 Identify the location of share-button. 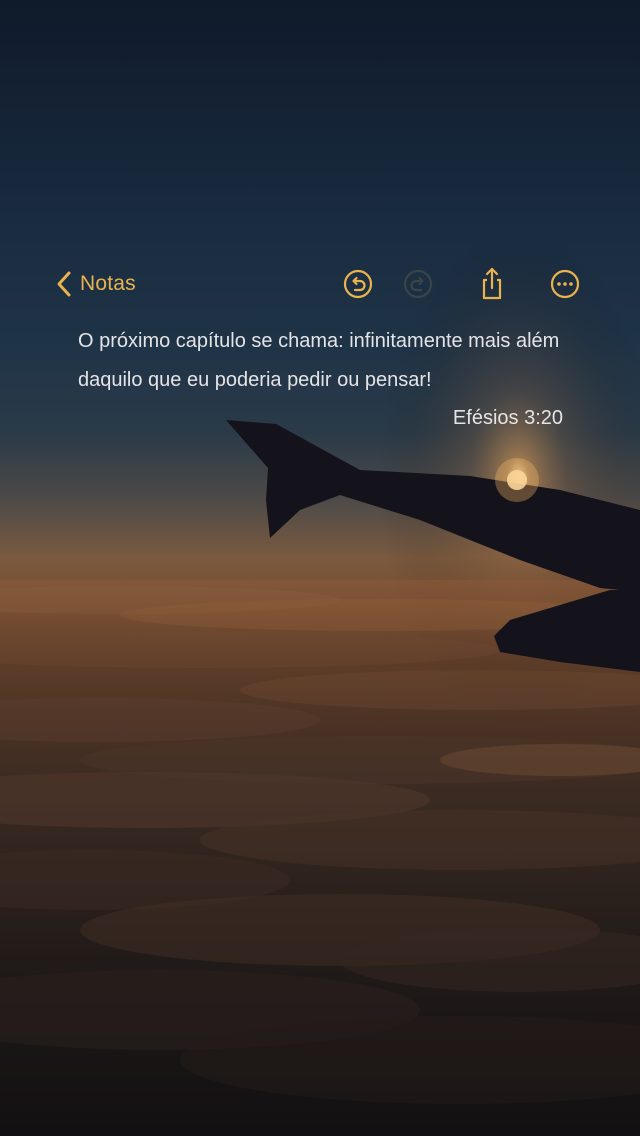
(492, 284).